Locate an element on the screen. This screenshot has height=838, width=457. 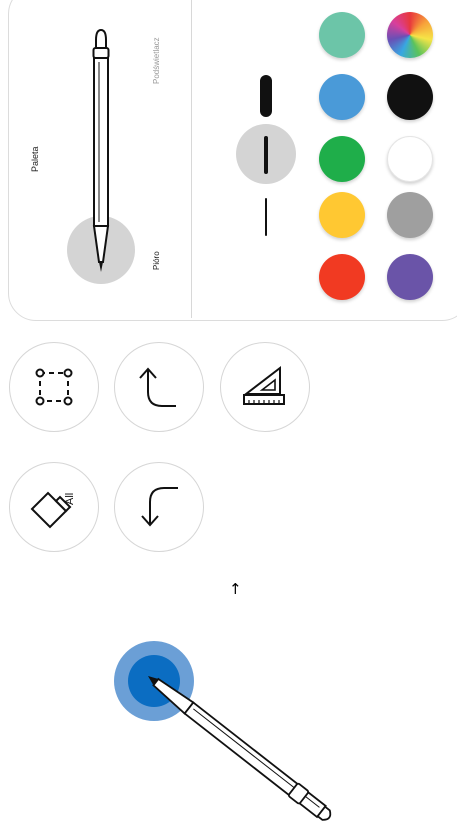
undo-button is located at coordinates (159, 387).